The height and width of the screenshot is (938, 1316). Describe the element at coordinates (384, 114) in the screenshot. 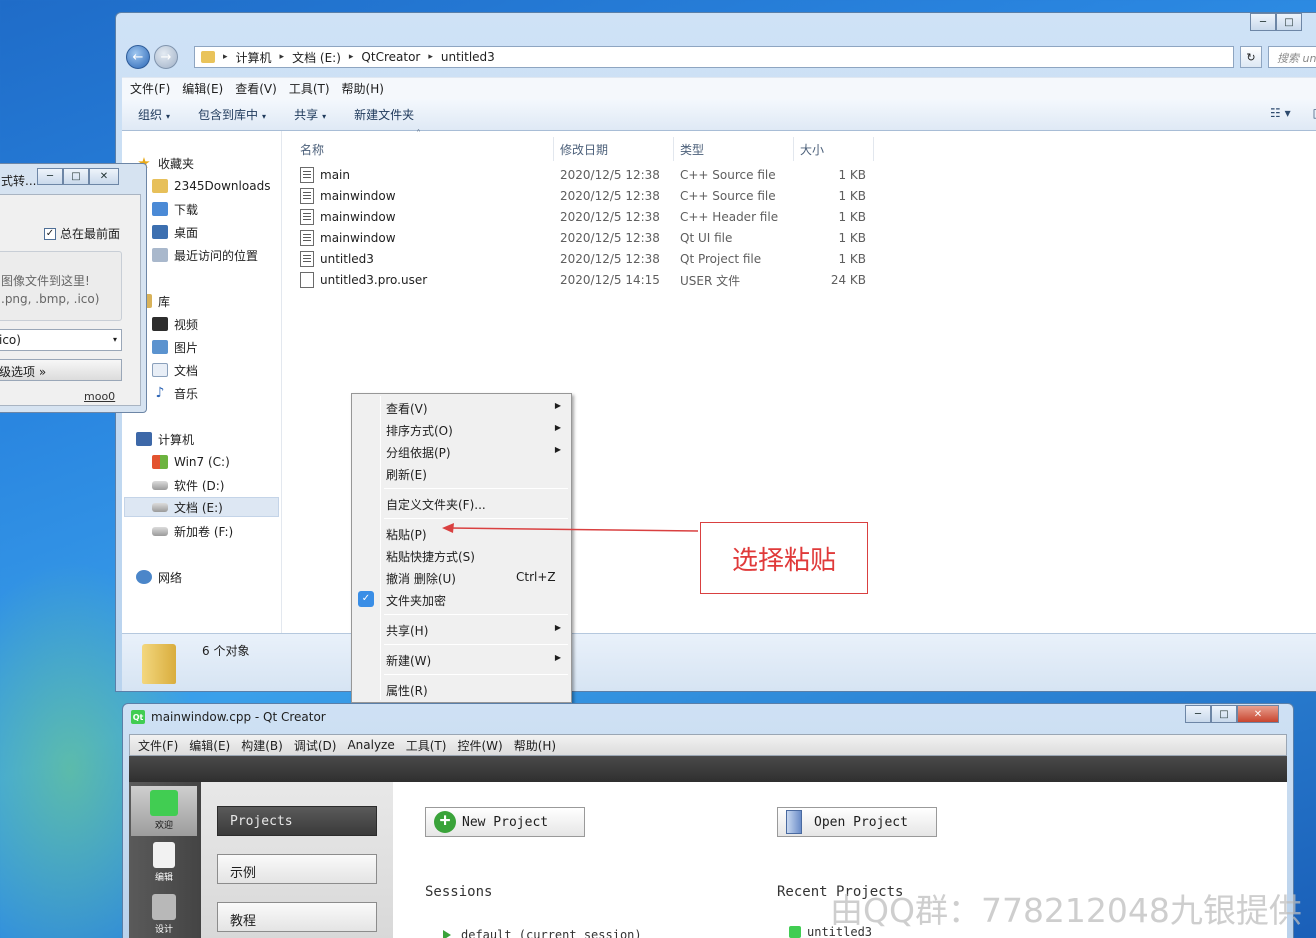

I see `new-folder-button: 新建文件夹` at that location.